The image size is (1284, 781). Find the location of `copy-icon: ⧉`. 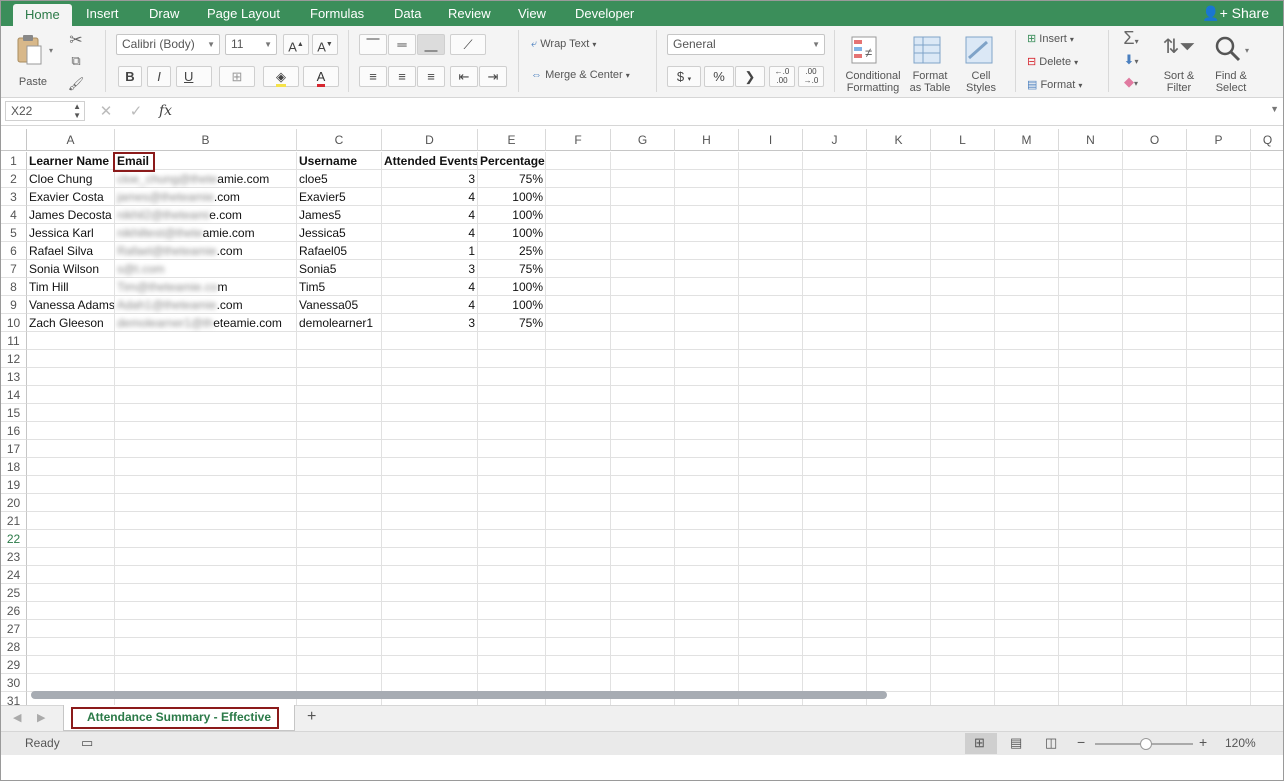

copy-icon: ⧉ is located at coordinates (76, 61).